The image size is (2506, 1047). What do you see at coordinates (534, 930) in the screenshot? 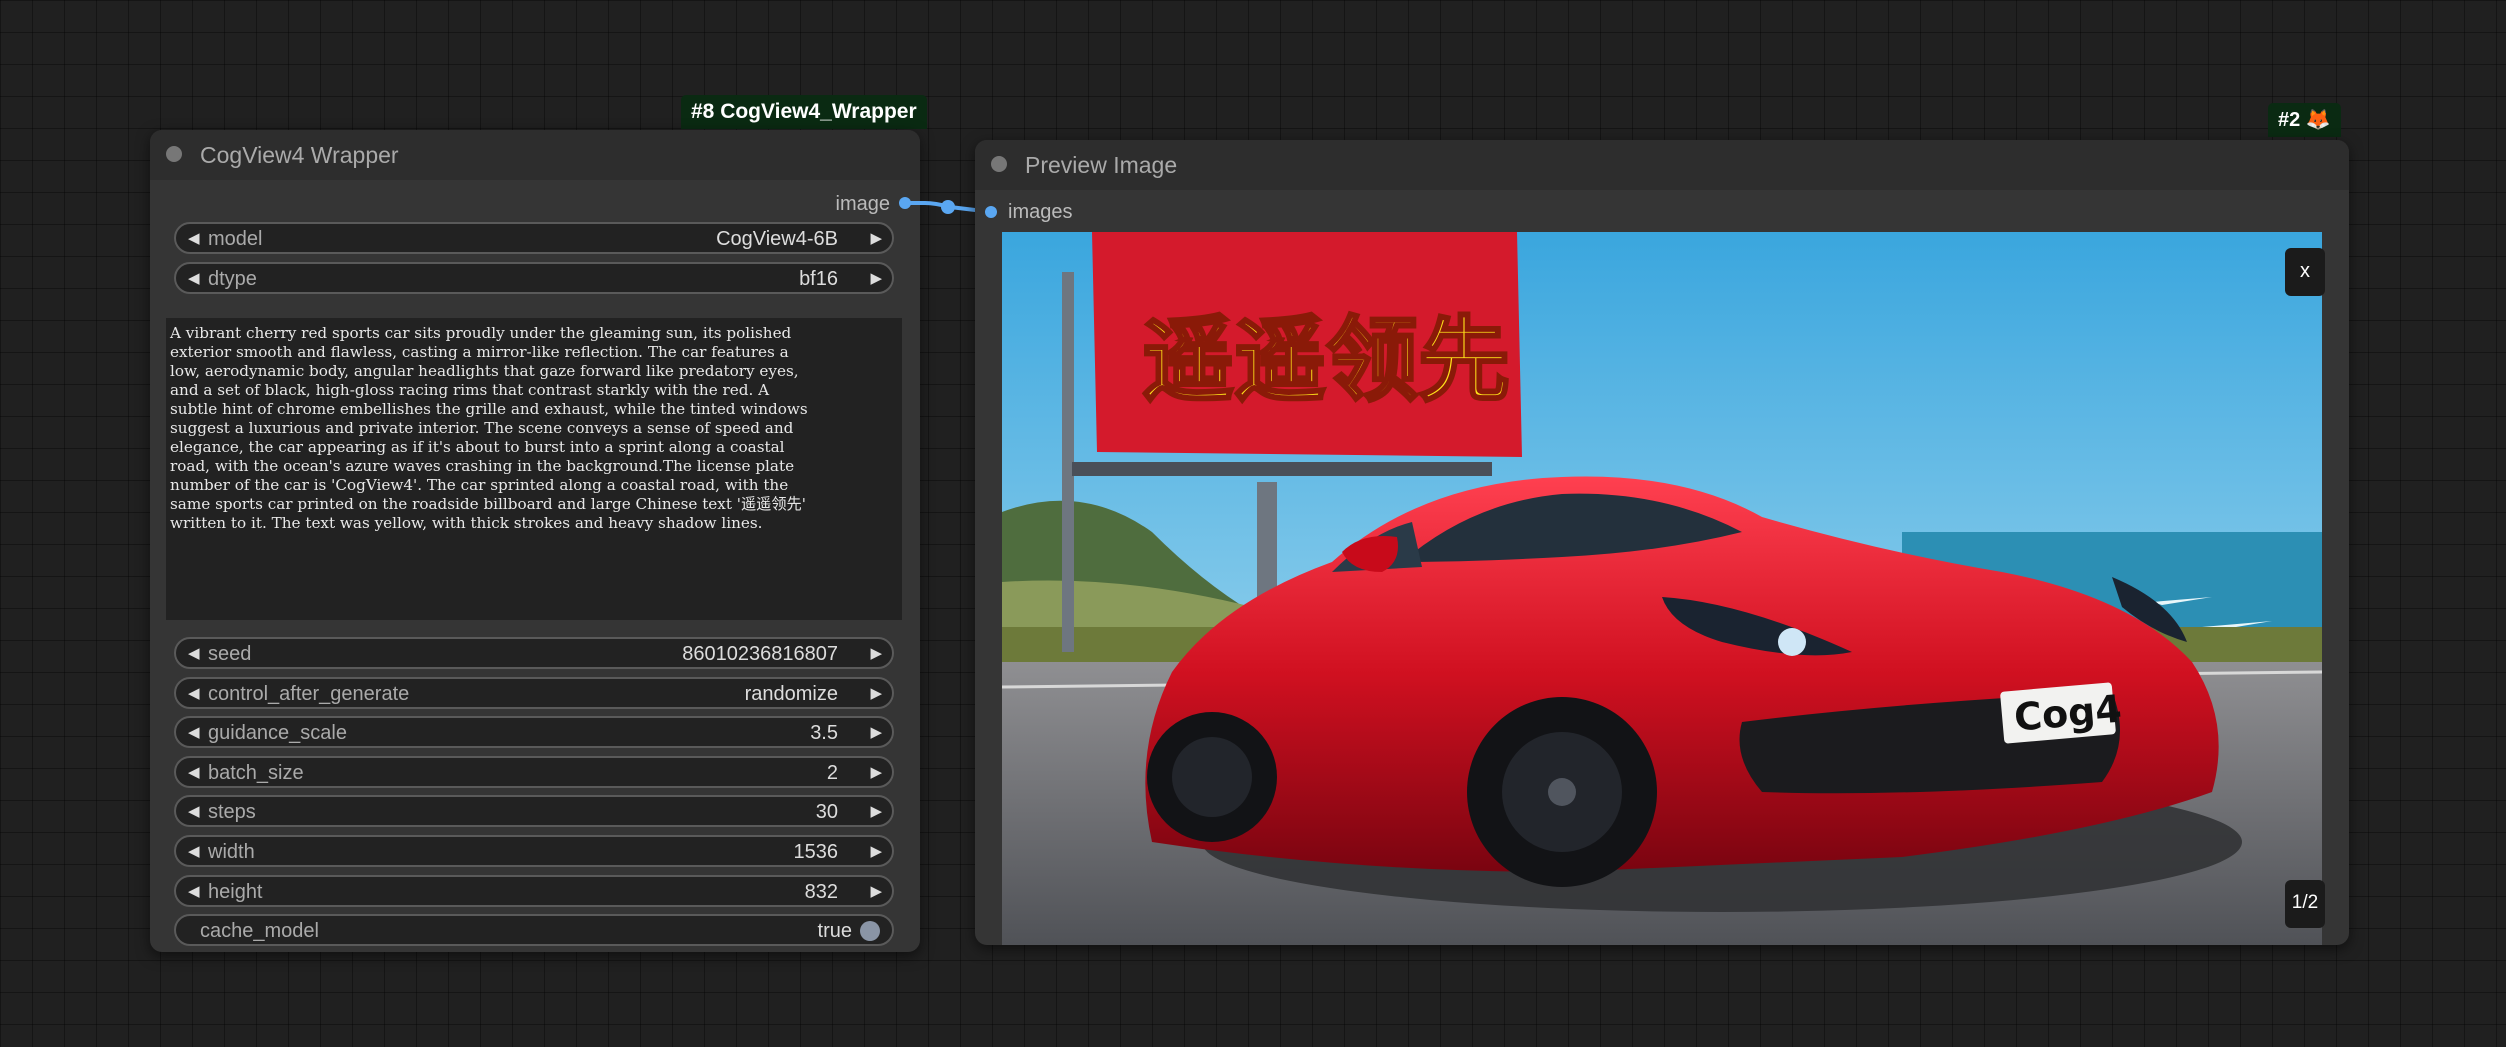
I see `cache-model-toggle: cache_model true` at bounding box center [534, 930].